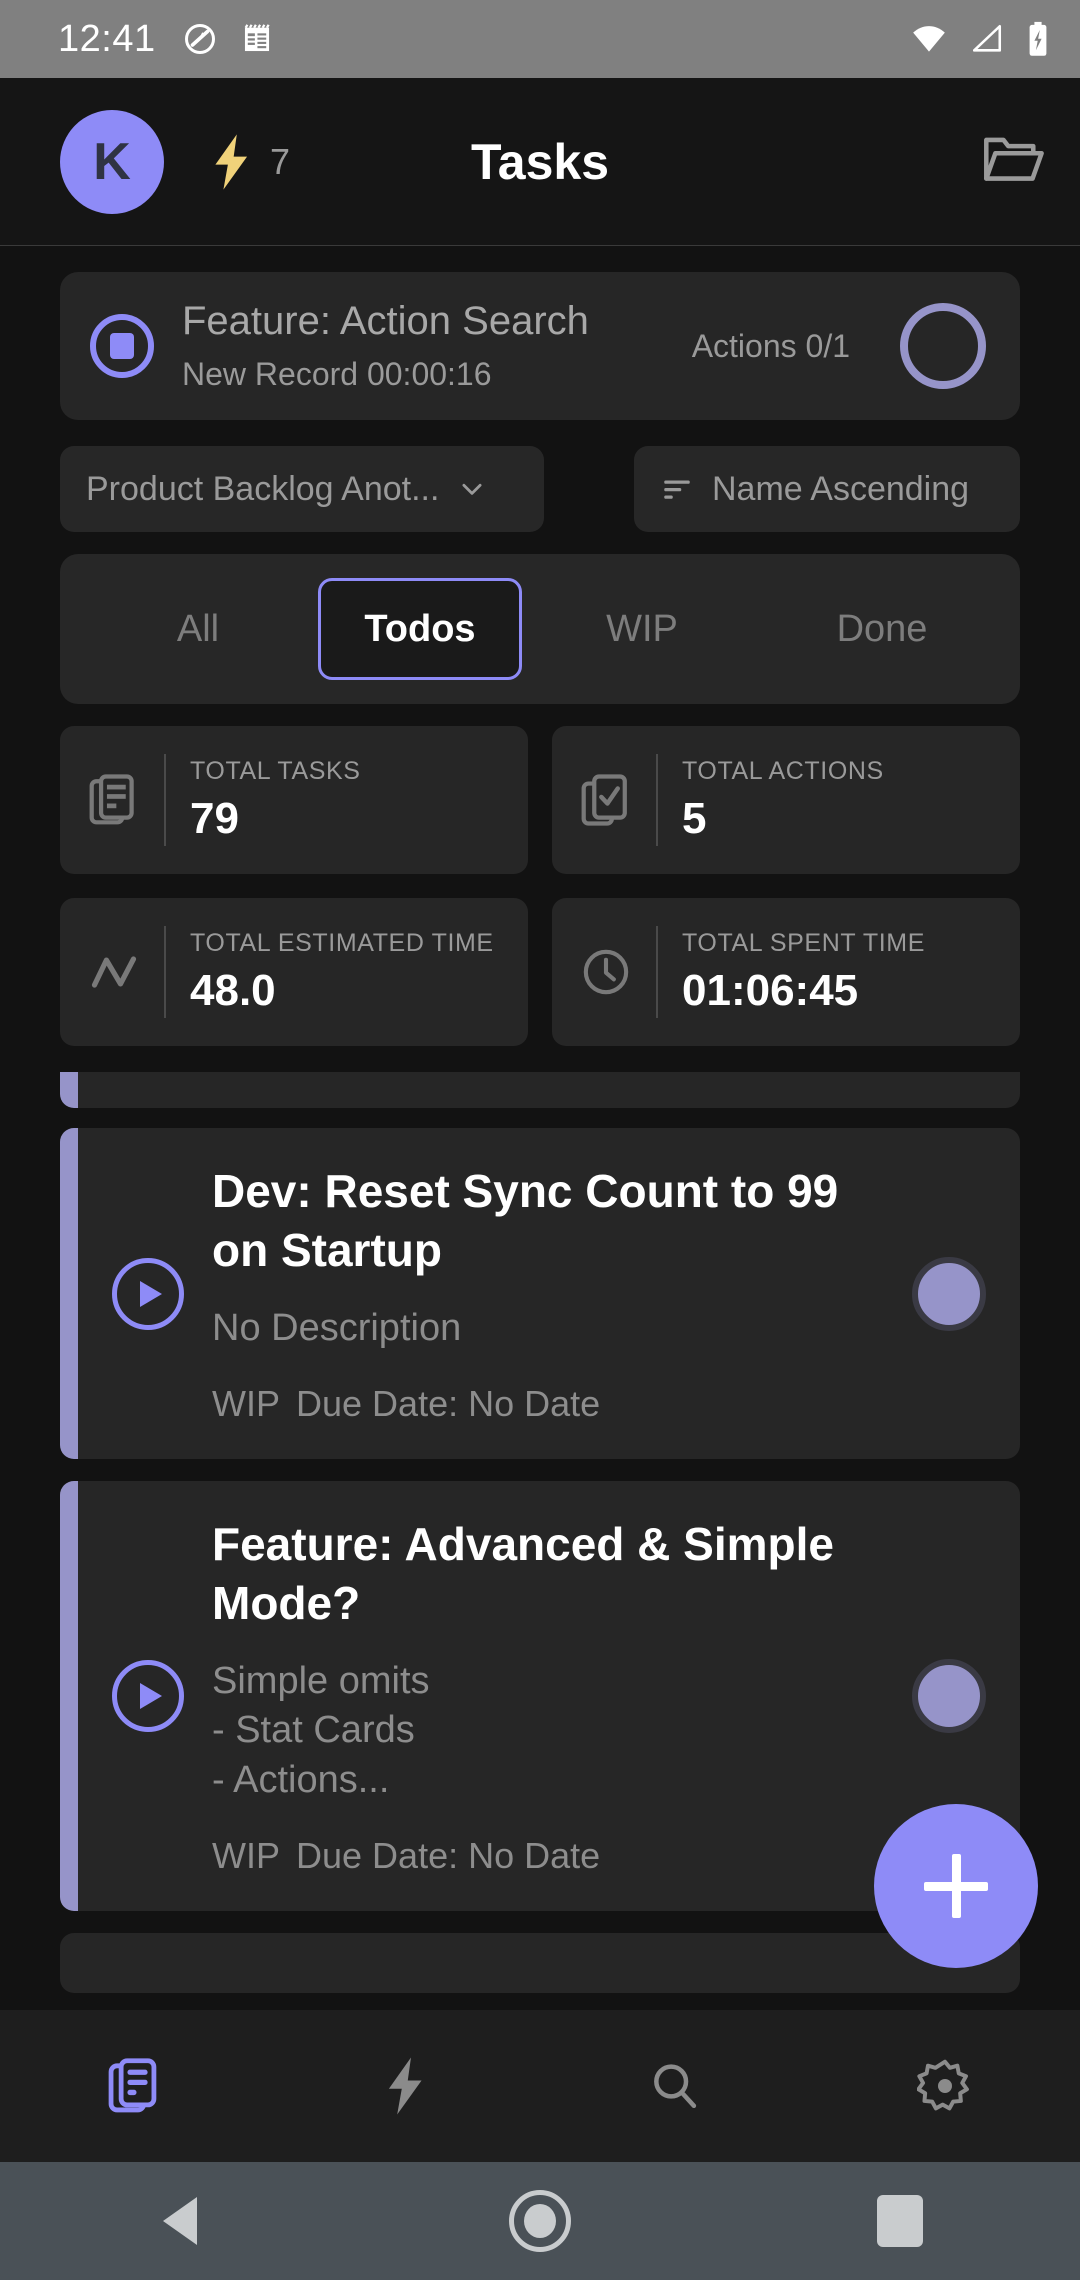 This screenshot has width=1080, height=2280. I want to click on stop-circle-icon, so click(122, 346).